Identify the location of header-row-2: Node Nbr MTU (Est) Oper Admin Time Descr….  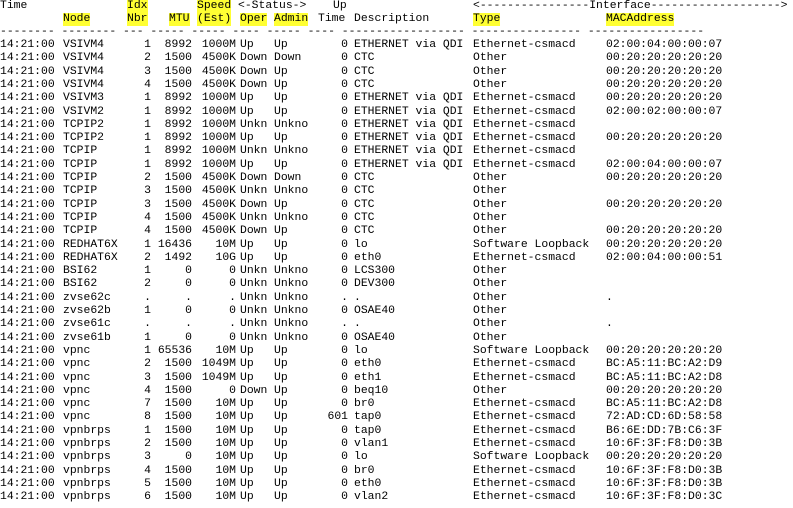
(337, 19).